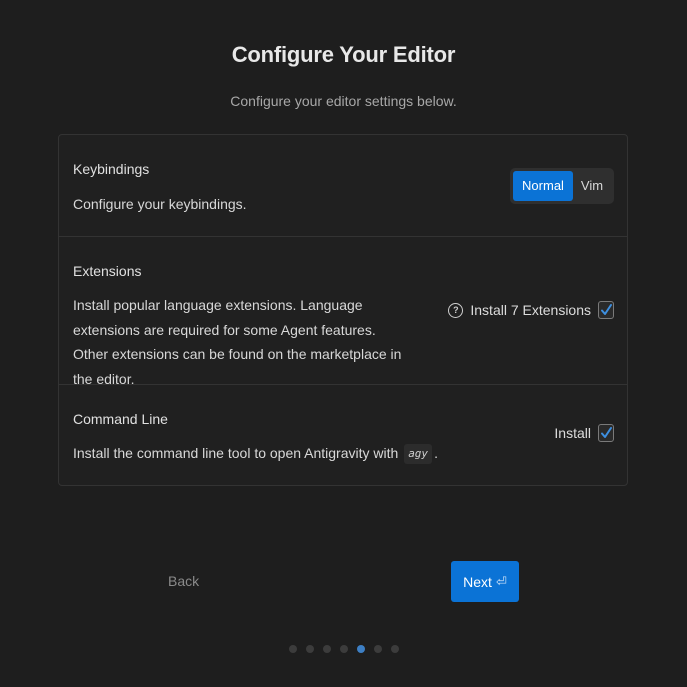 The image size is (687, 687). I want to click on progress-dots, so click(348, 649).